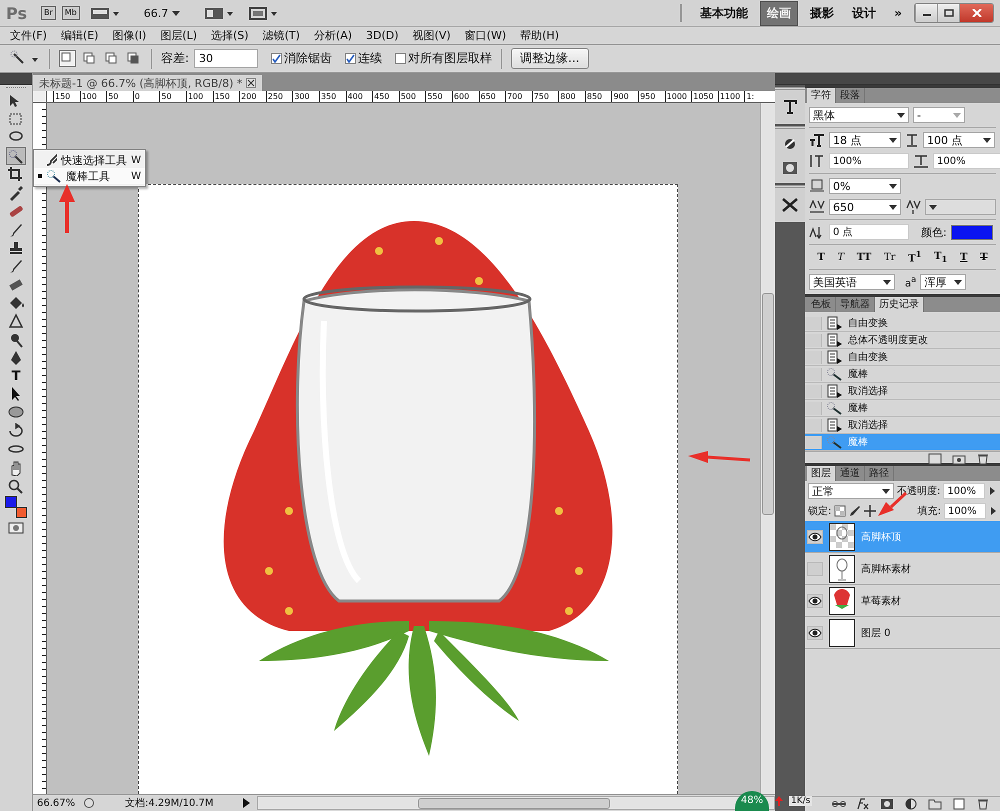 Image resolution: width=1000 pixels, height=811 pixels. Describe the element at coordinates (971, 232) in the screenshot. I see `text-color-swatch` at that location.